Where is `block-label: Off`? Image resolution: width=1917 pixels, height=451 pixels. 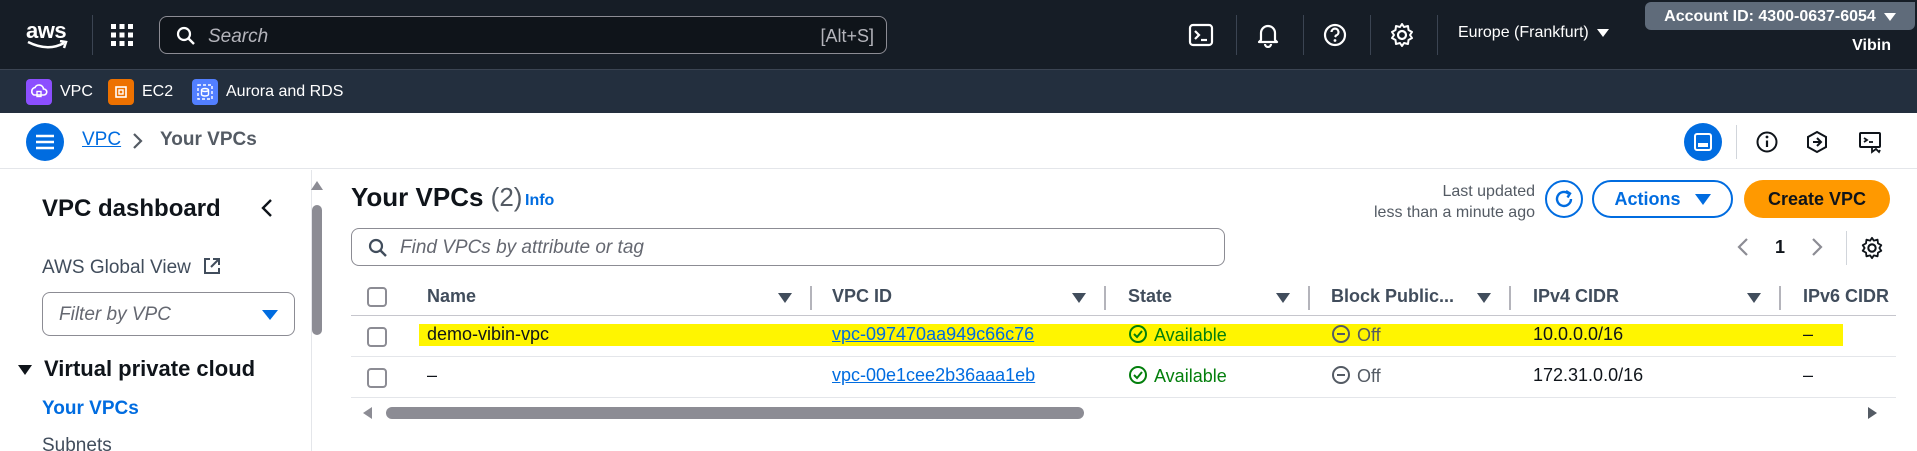
block-label: Off is located at coordinates (1369, 335).